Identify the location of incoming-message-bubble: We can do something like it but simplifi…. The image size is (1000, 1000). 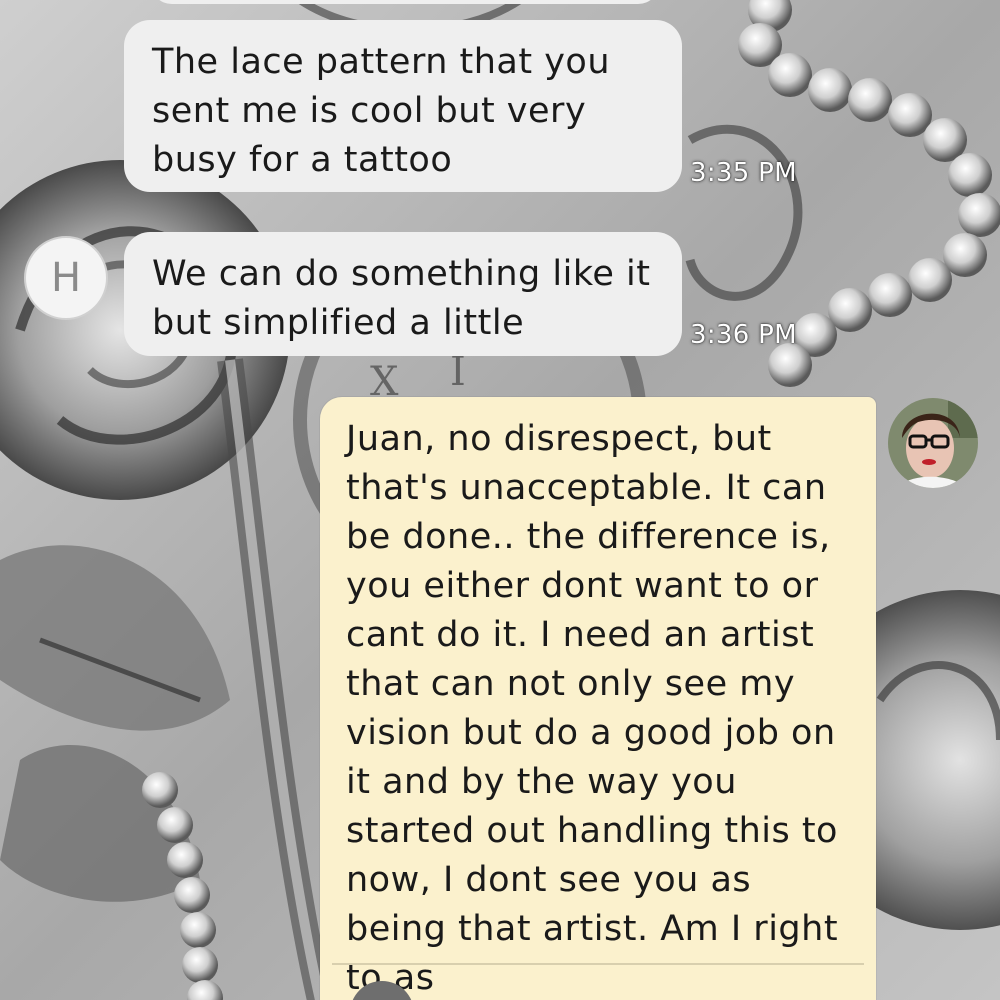
(403, 294).